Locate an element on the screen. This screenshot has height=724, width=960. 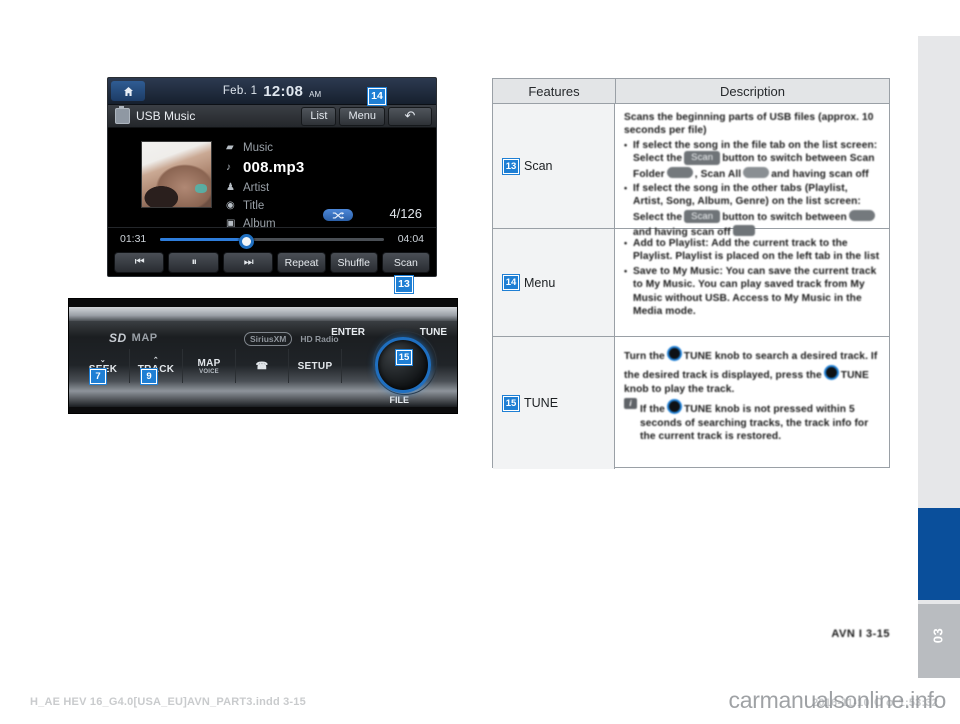
phone-button: ☎ is located at coordinates (262, 366).